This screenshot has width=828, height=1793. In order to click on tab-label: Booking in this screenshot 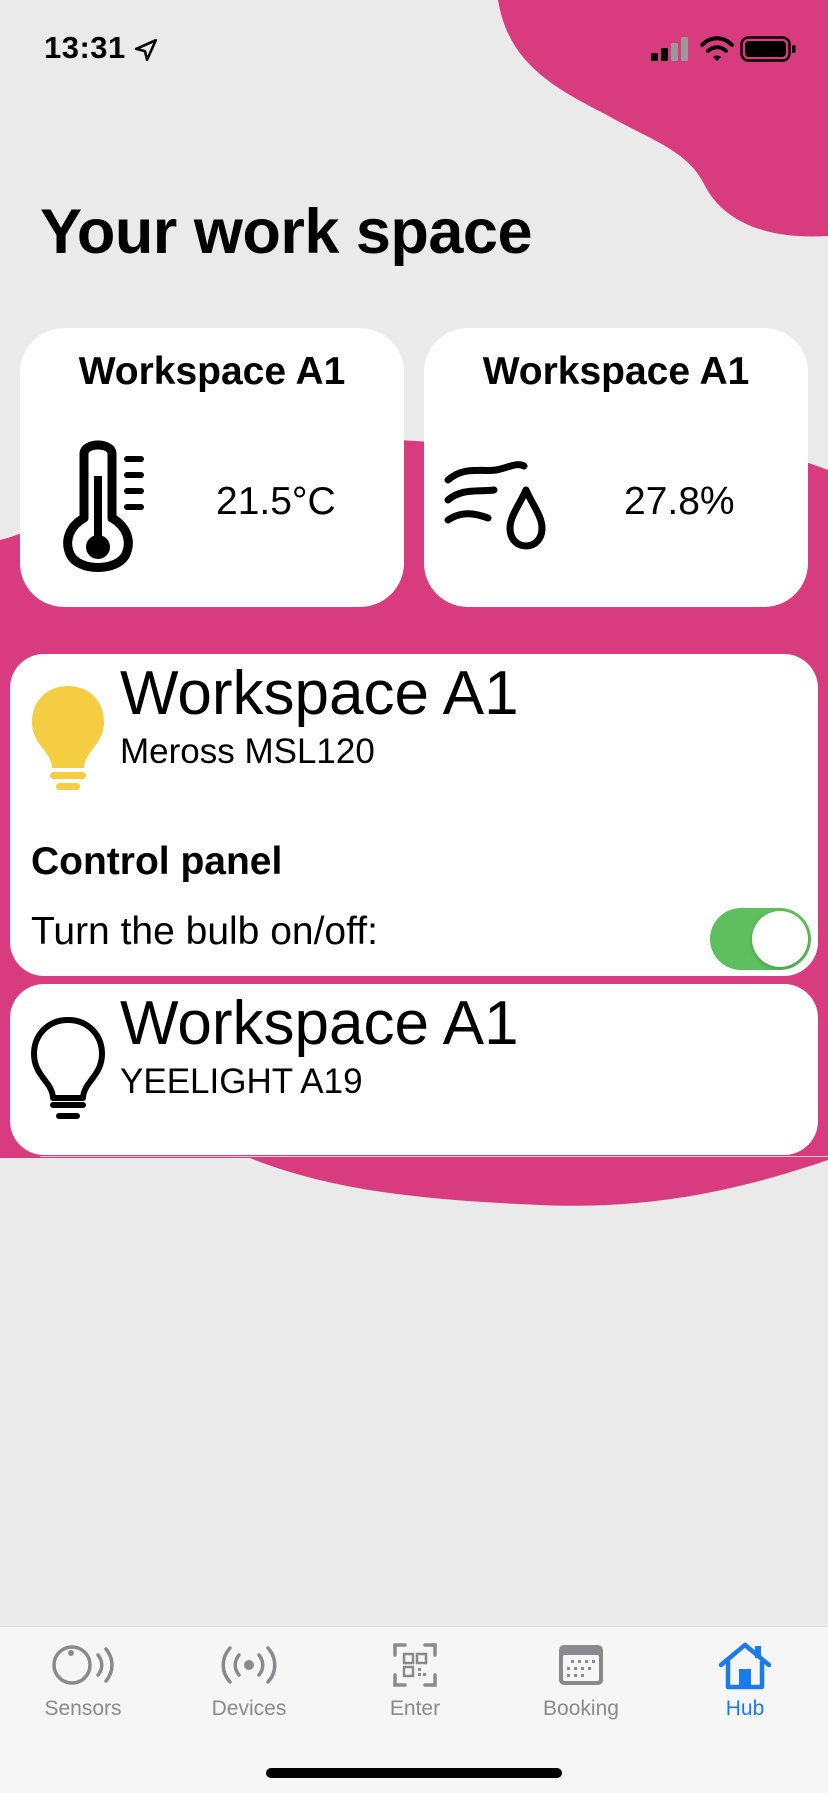, I will do `click(581, 1708)`.